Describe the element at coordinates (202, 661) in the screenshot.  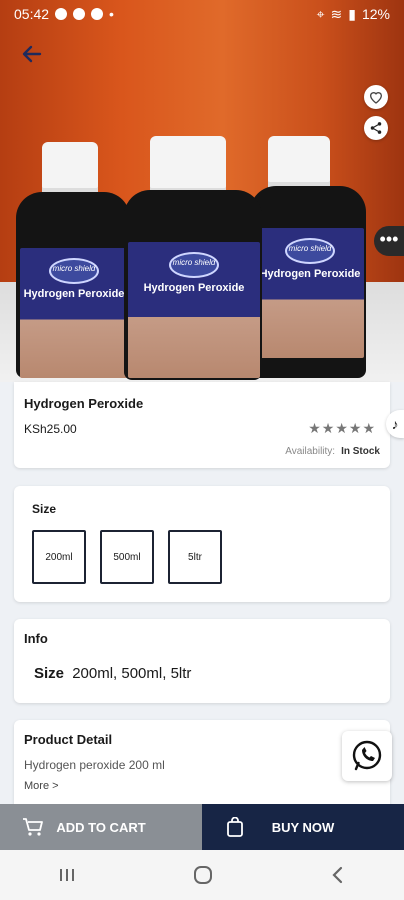
I see `info-card: Info Size 200ml, 500ml, 5ltr` at that location.